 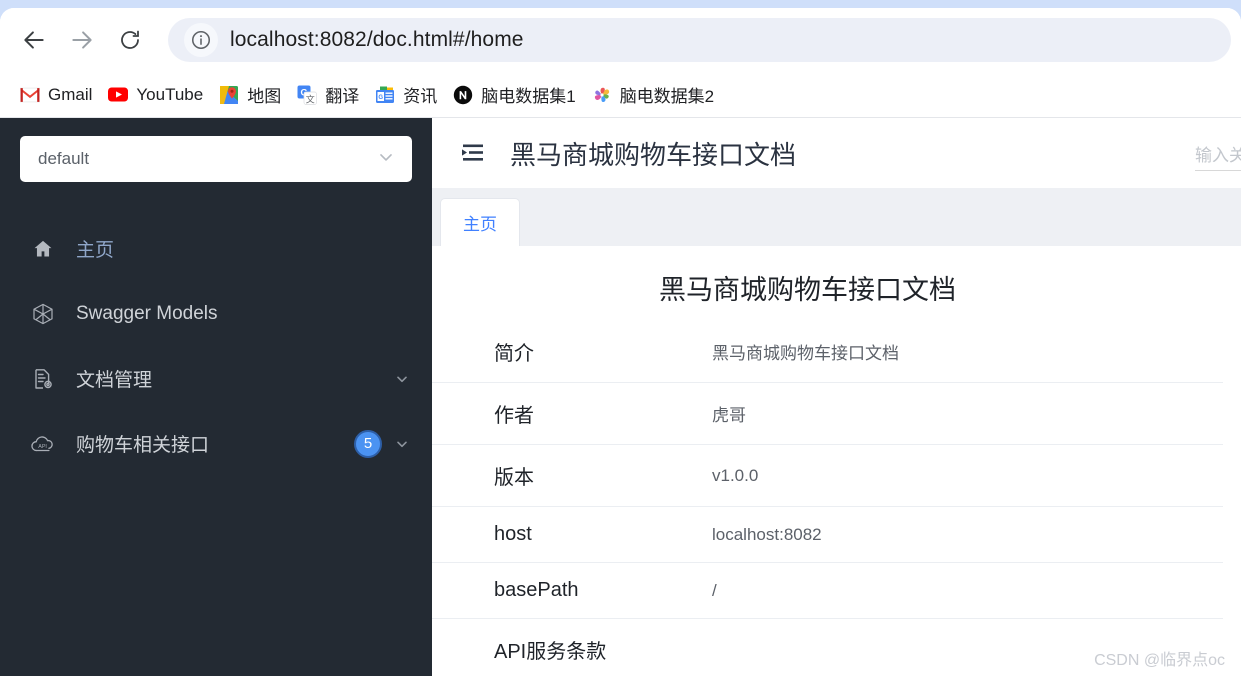 I want to click on menu-fold-icon, so click(x=473, y=153).